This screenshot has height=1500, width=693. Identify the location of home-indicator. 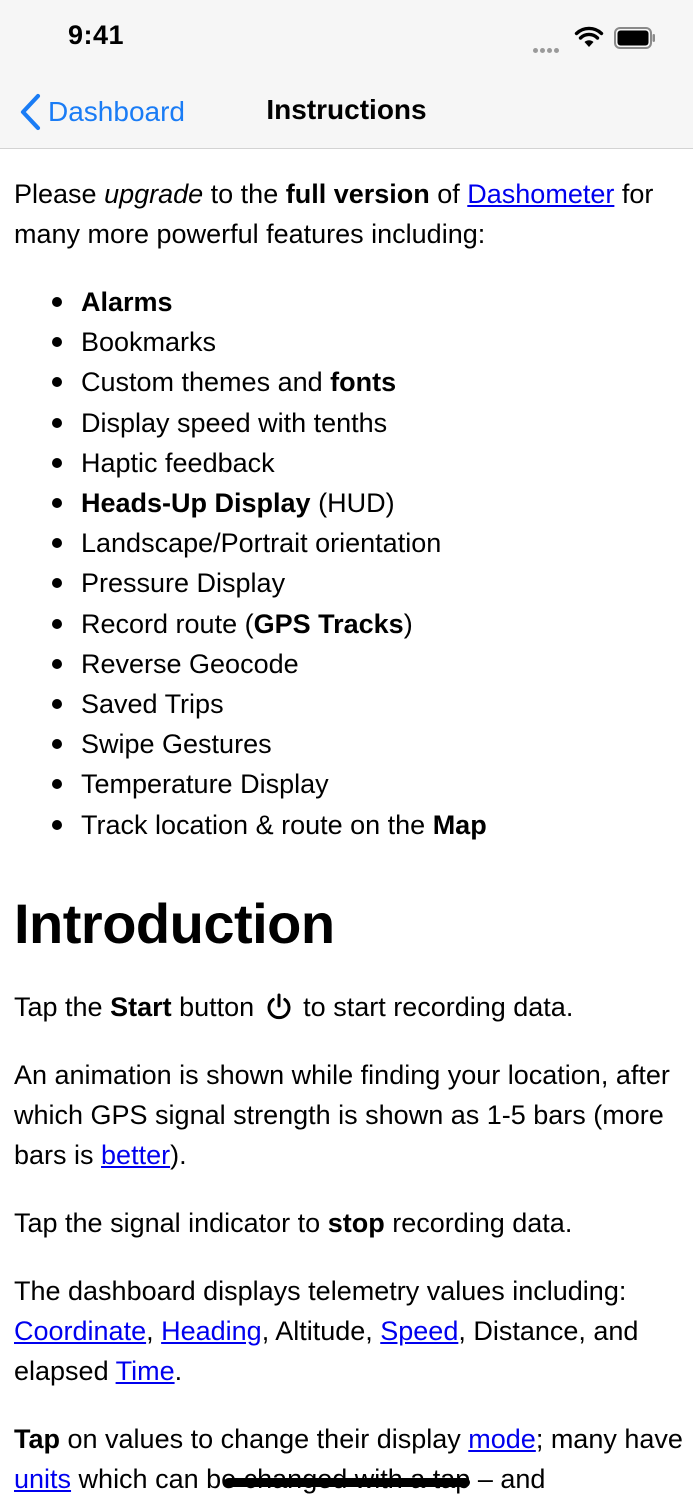
(347, 1482).